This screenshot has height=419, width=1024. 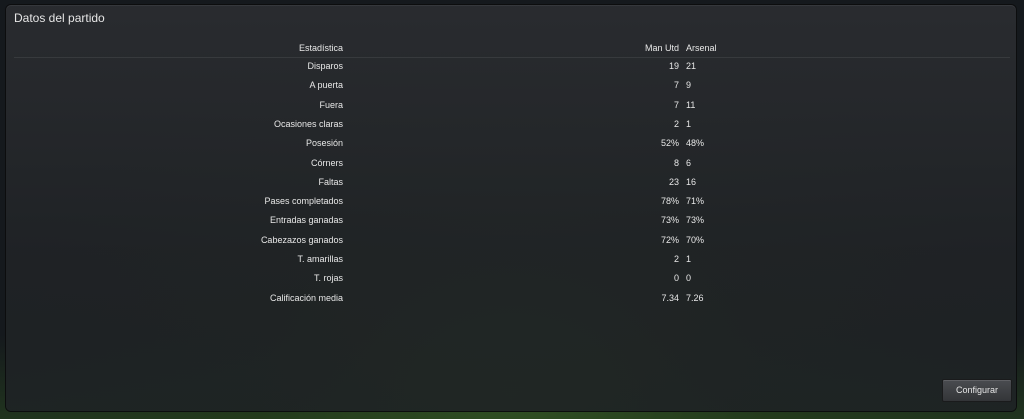 I want to click on table-row: Pases completados 78% 71%, so click(x=512, y=201).